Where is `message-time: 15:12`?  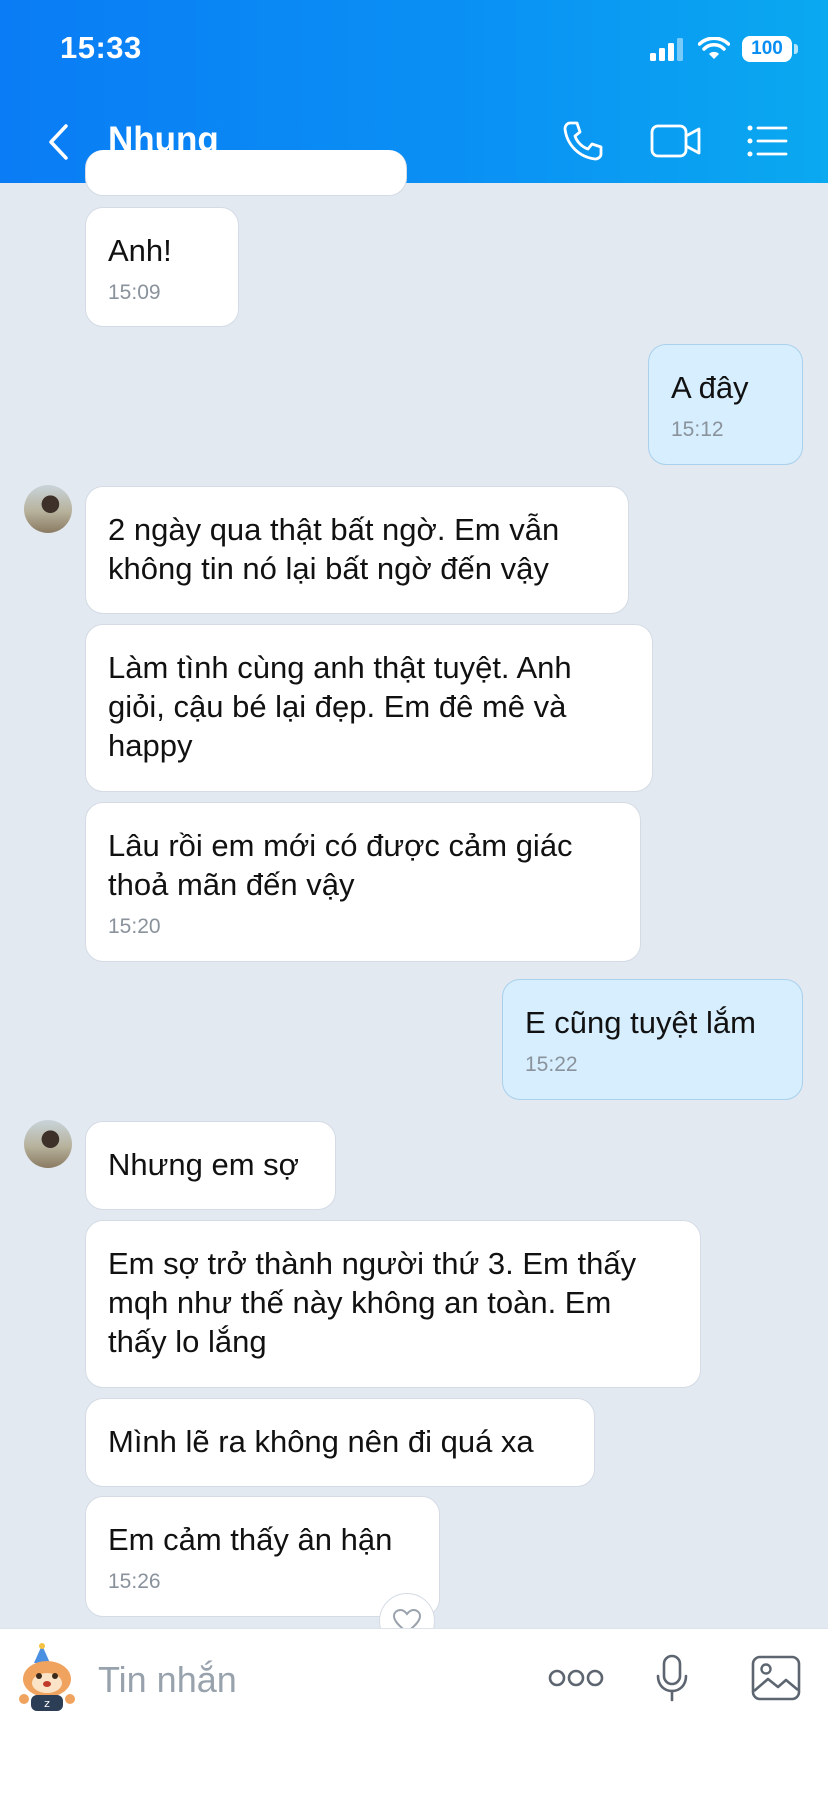 message-time: 15:12 is located at coordinates (697, 429).